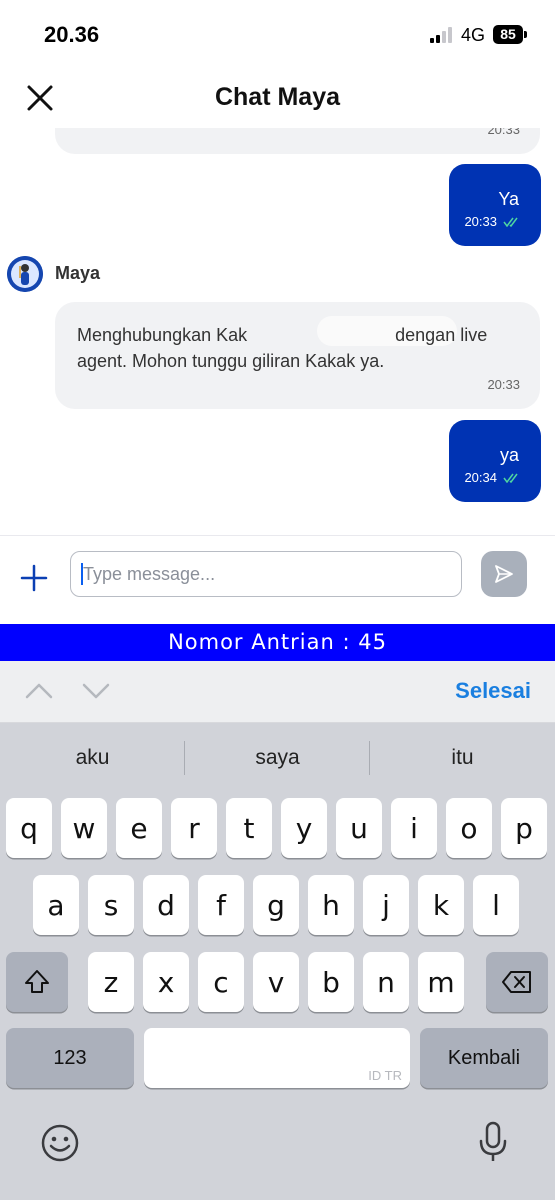 The height and width of the screenshot is (1200, 555). Describe the element at coordinates (221, 982) in the screenshot. I see `key: c` at that location.